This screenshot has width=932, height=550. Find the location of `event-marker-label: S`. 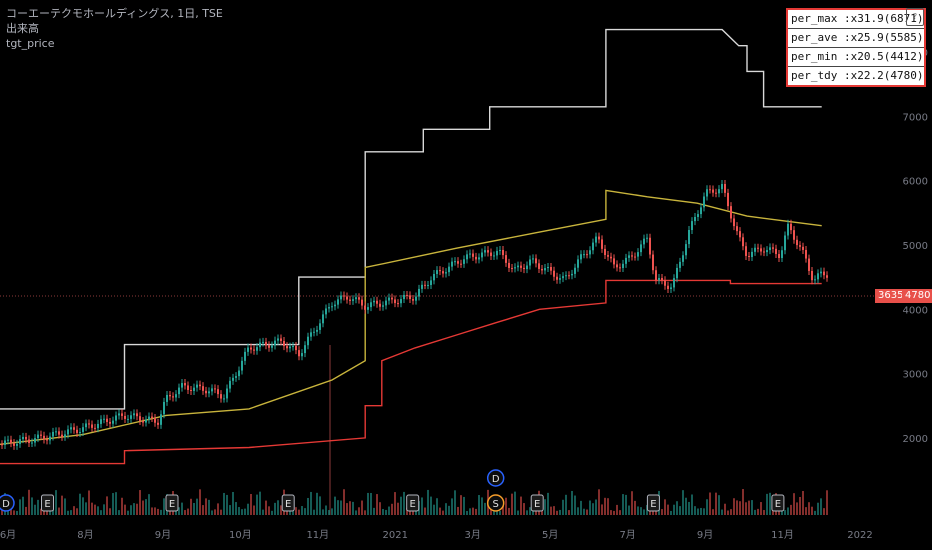

event-marker-label: S is located at coordinates (496, 504).